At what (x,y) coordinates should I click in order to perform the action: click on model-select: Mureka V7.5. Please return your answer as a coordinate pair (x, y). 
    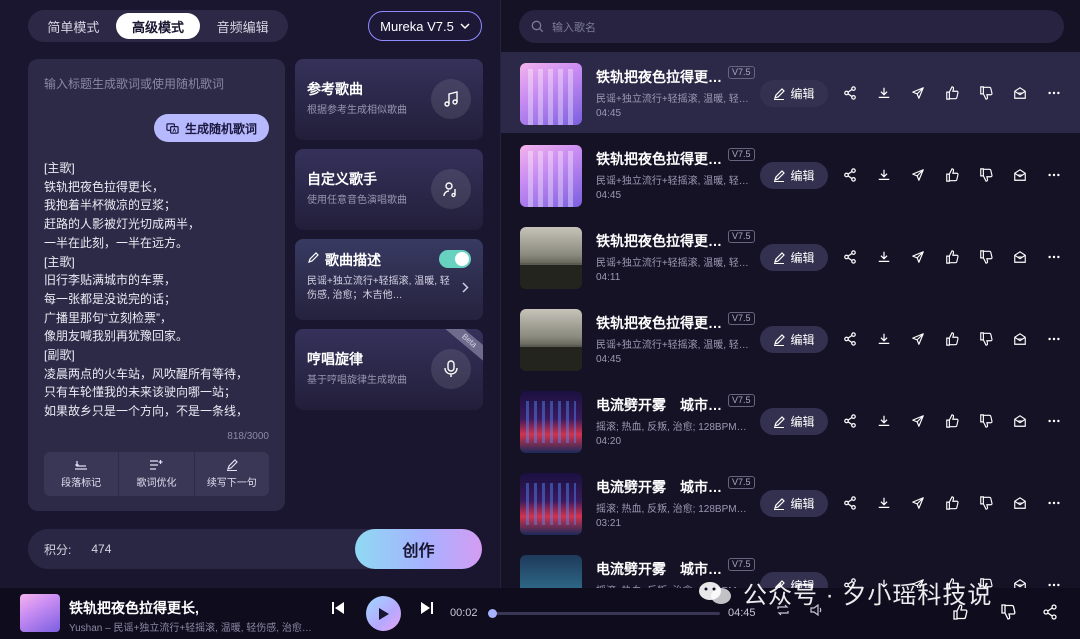
    Looking at the image, I should click on (425, 26).